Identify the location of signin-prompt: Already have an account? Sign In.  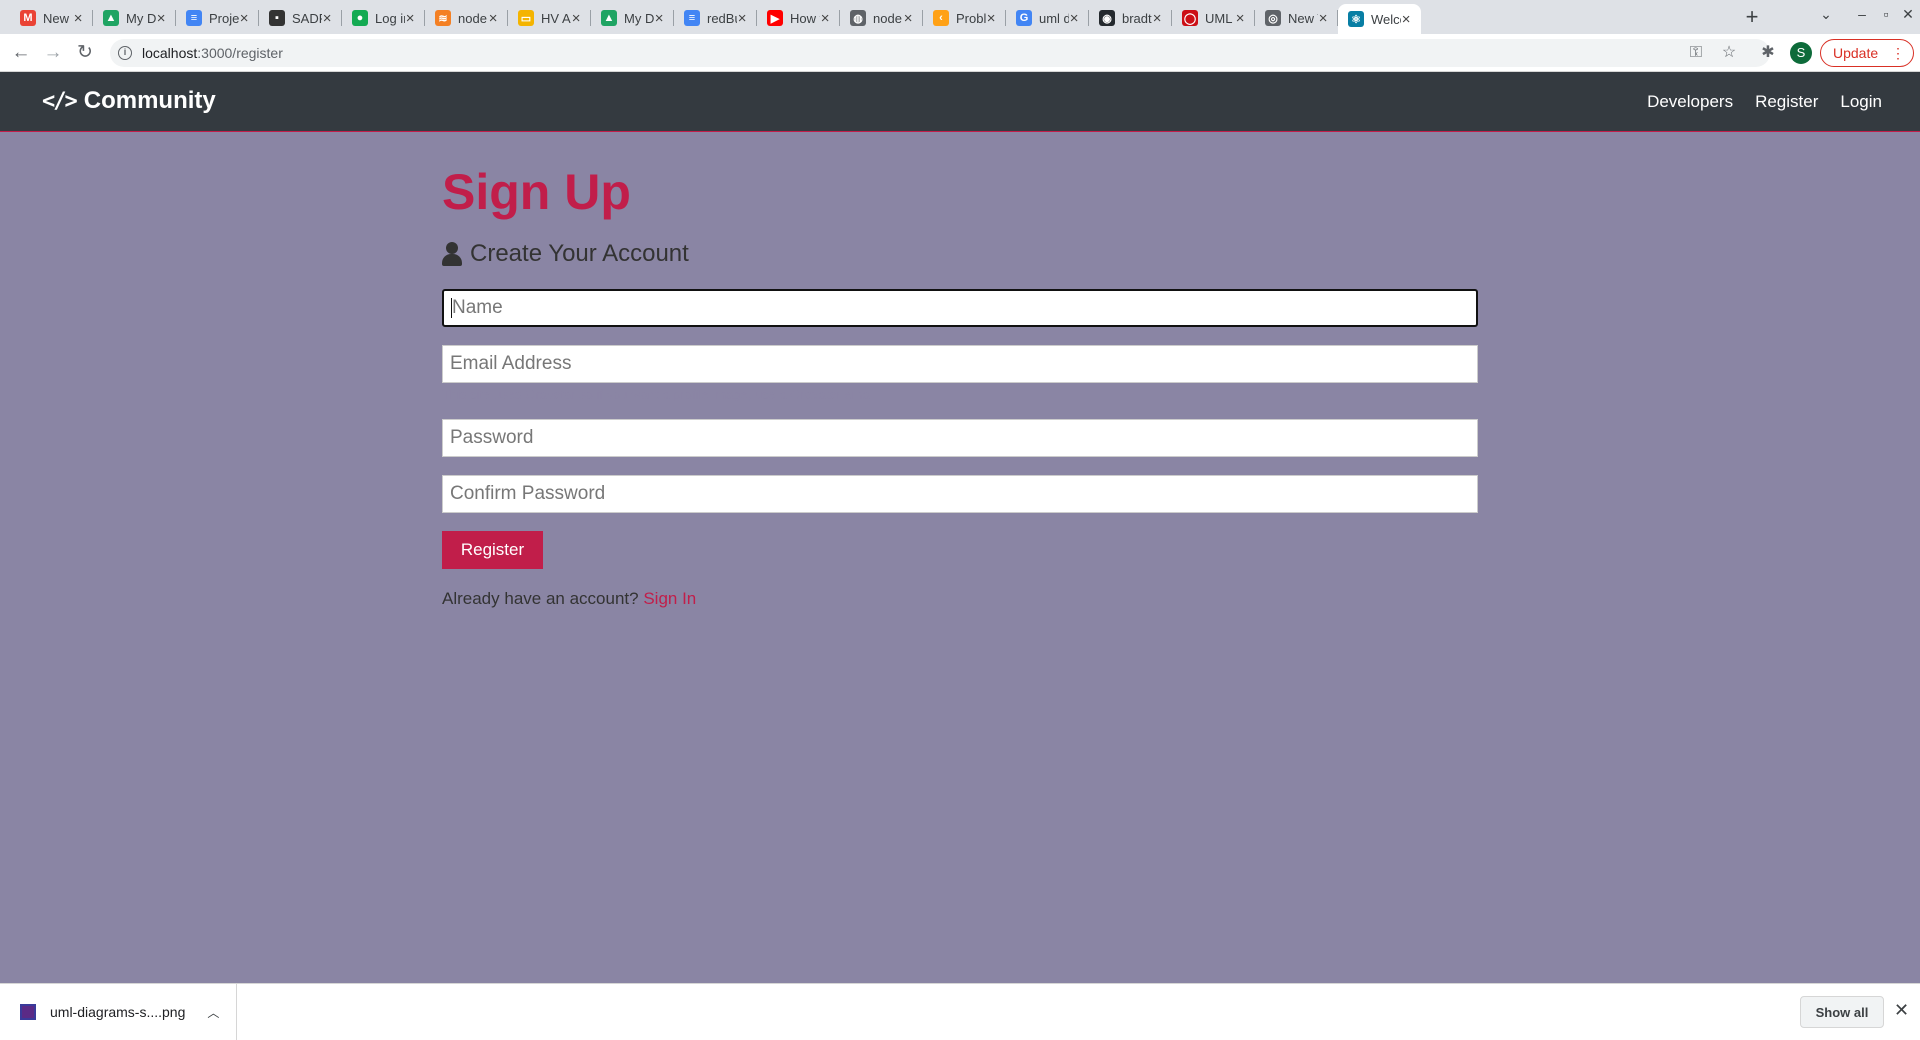
(960, 599).